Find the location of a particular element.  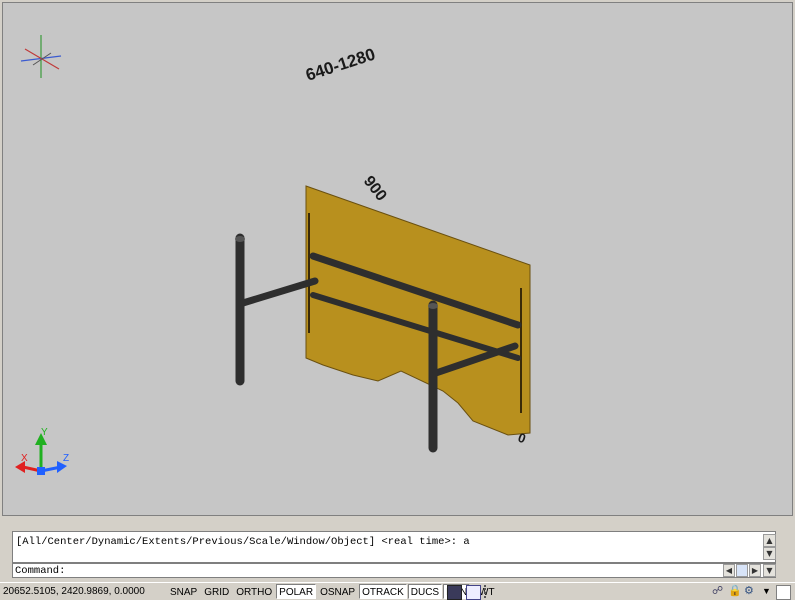

toggle-otrack: OTRACK is located at coordinates (383, 591).